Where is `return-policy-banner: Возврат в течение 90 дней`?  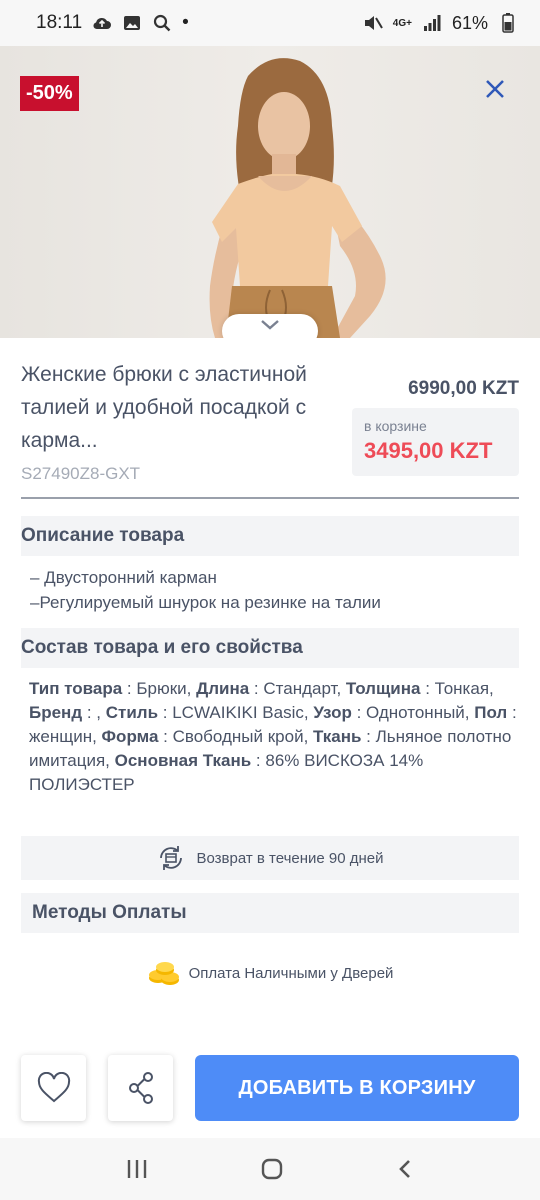 return-policy-banner: Возврат в течение 90 дней is located at coordinates (270, 858).